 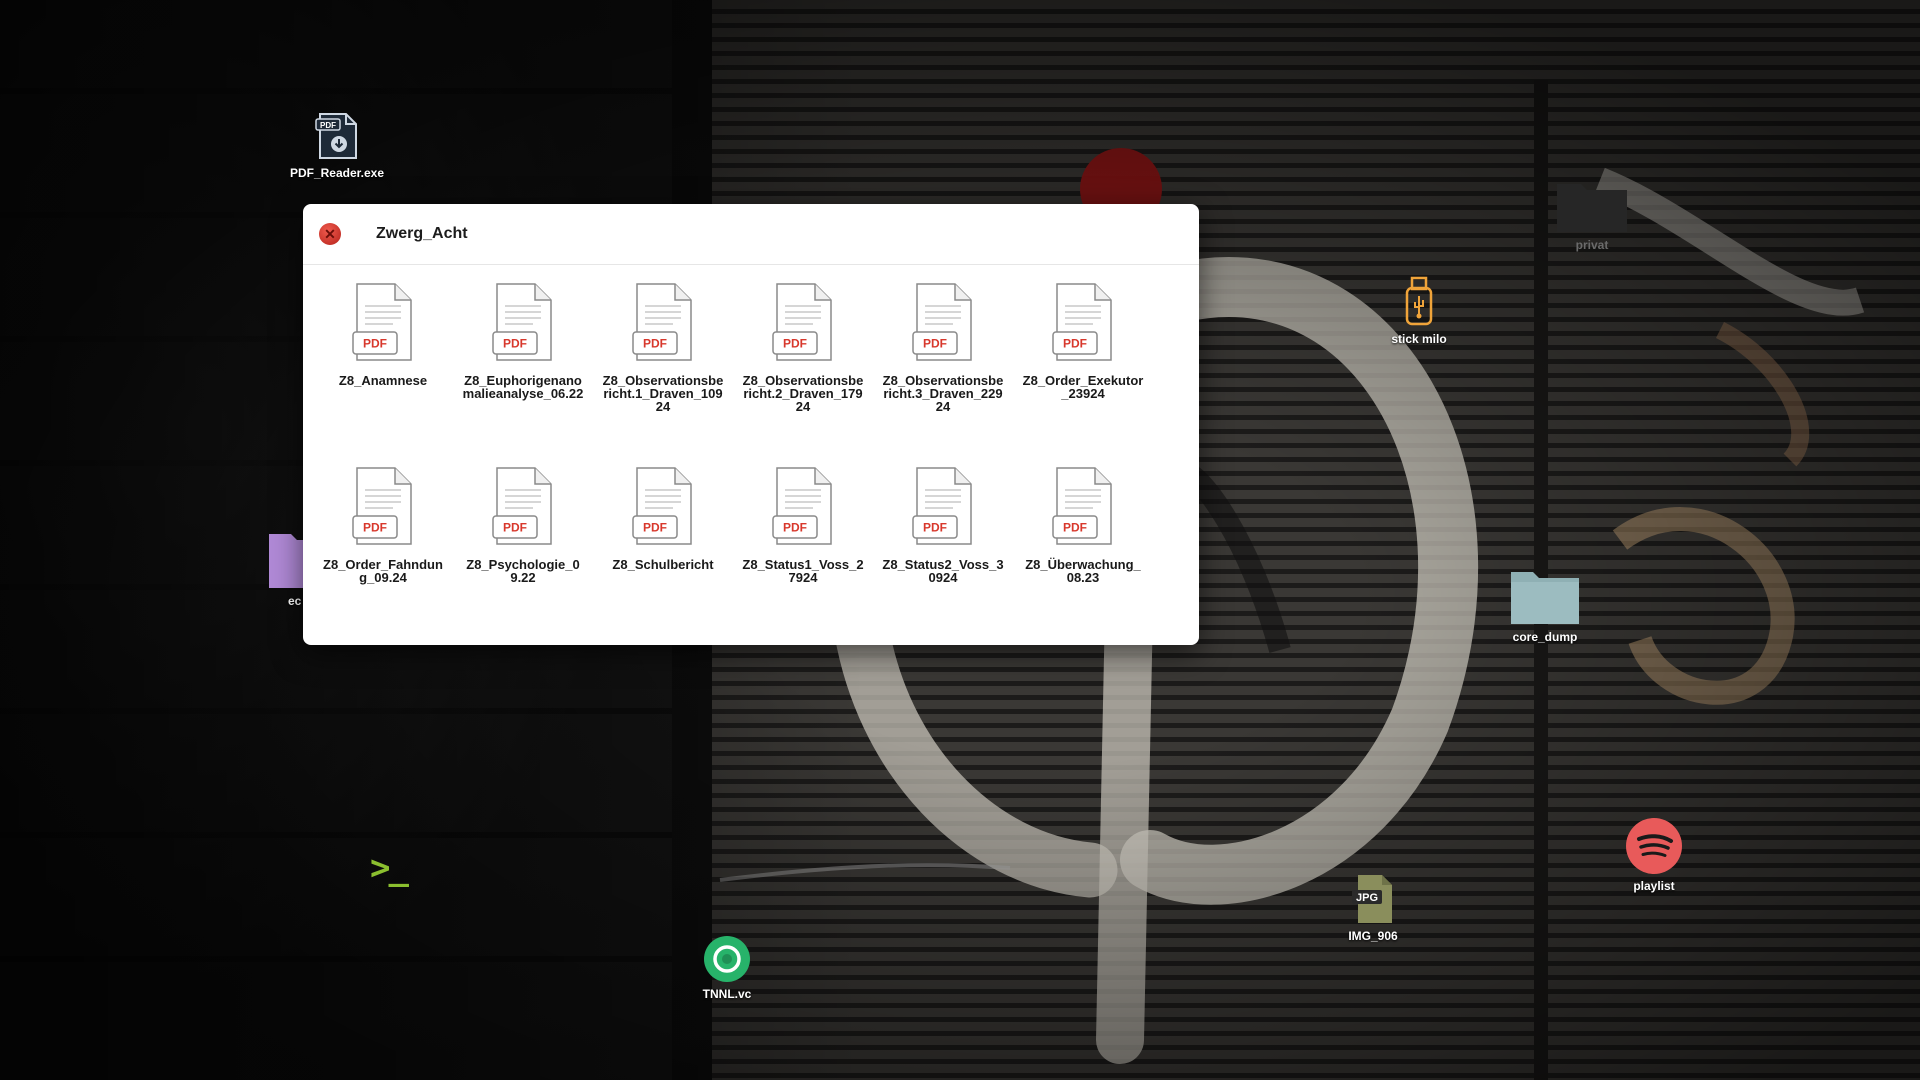 I want to click on desktop-icon-partial-folder: ec, so click(x=284, y=569).